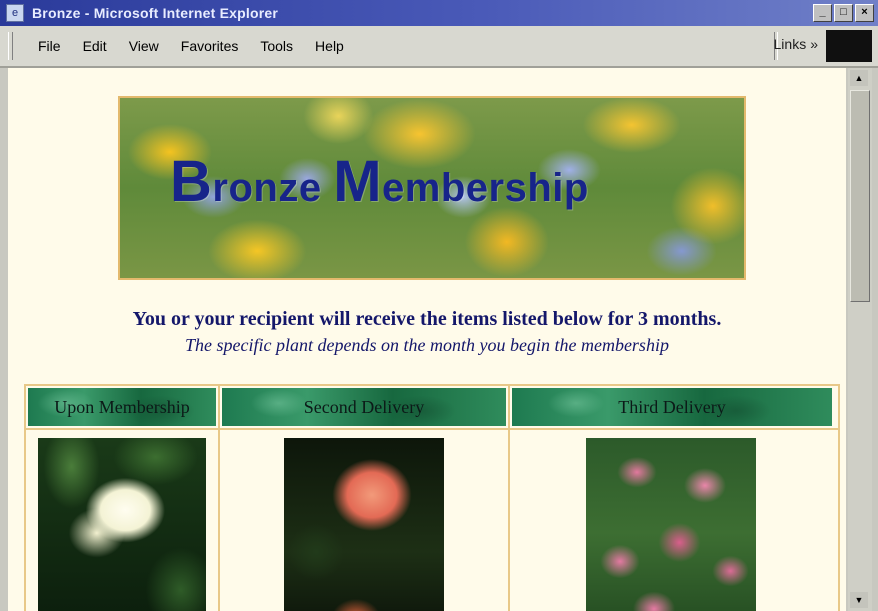  I want to click on rose-photo, so click(364, 524).